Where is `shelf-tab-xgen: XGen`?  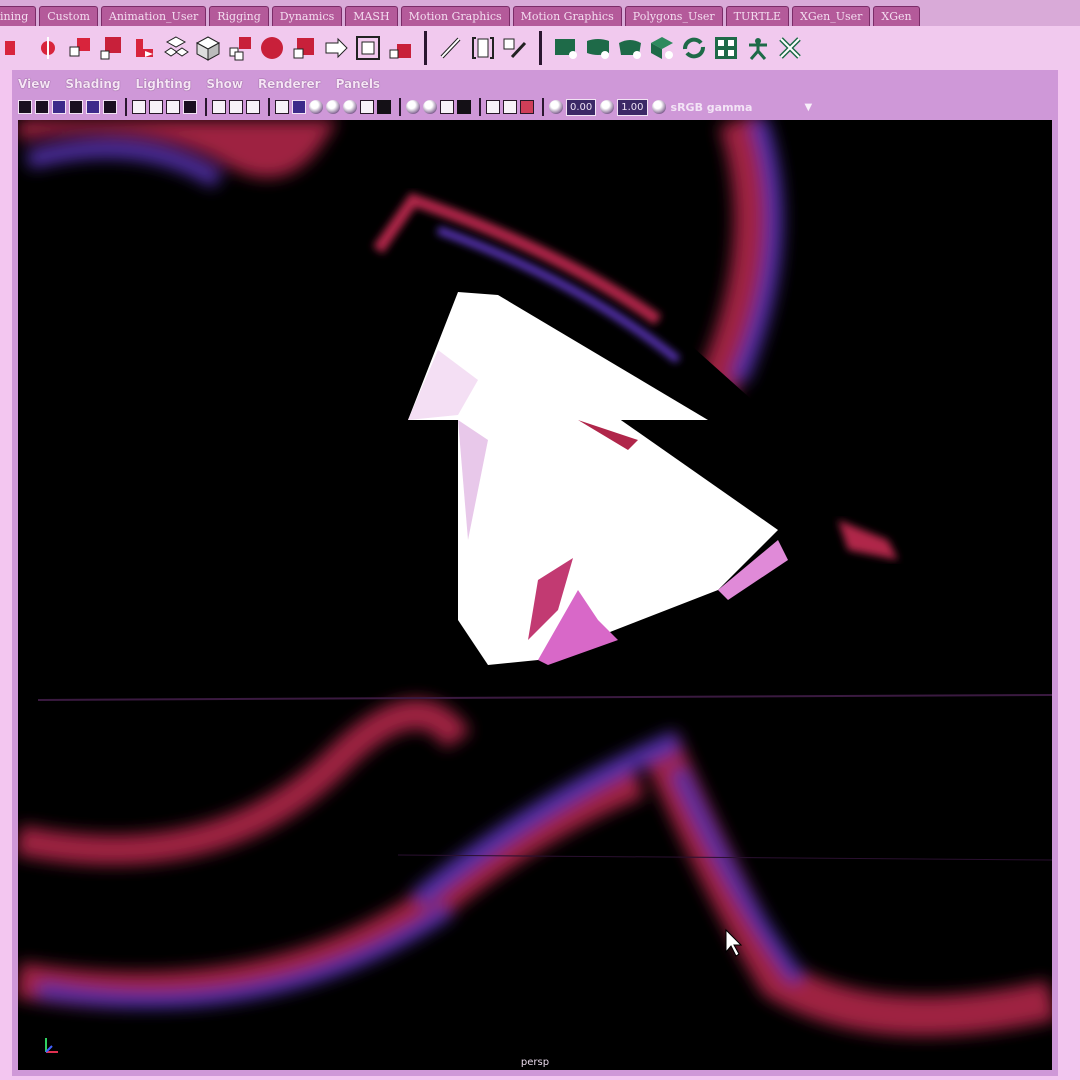
shelf-tab-xgen: XGen is located at coordinates (896, 16).